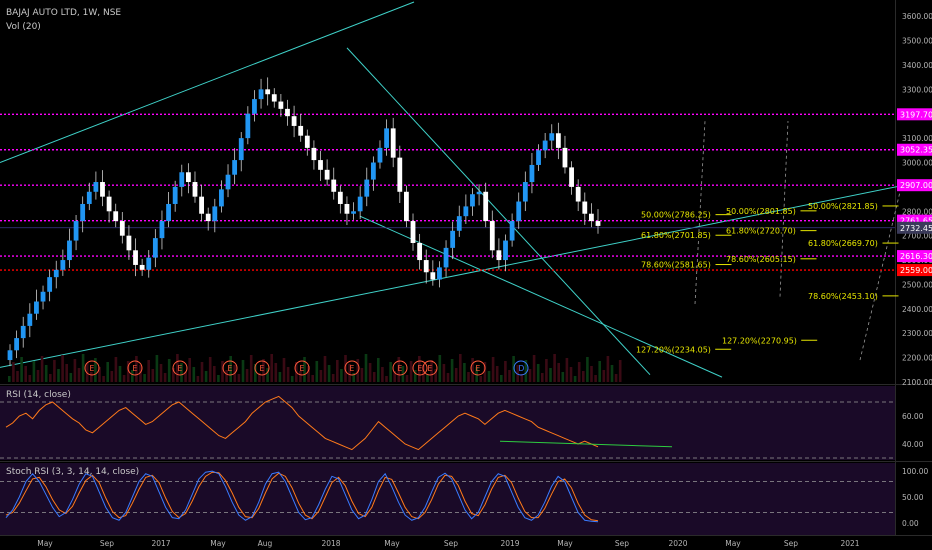 The image size is (932, 550). Describe the element at coordinates (265, 543) in the screenshot. I see `time-tick-label: Aug` at that location.